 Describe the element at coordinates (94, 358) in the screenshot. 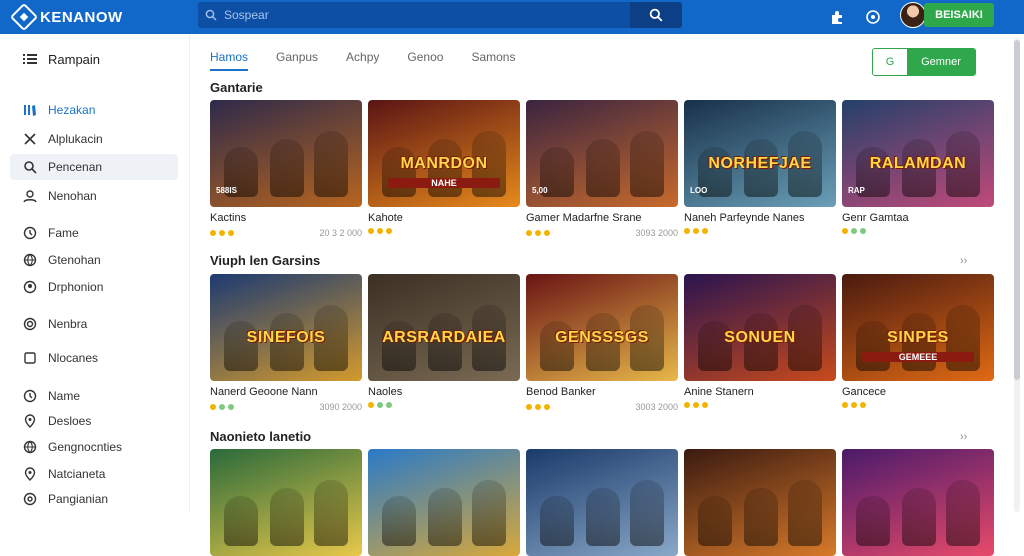

I see `sidebar-item-nlocanes: Nlocanes` at that location.